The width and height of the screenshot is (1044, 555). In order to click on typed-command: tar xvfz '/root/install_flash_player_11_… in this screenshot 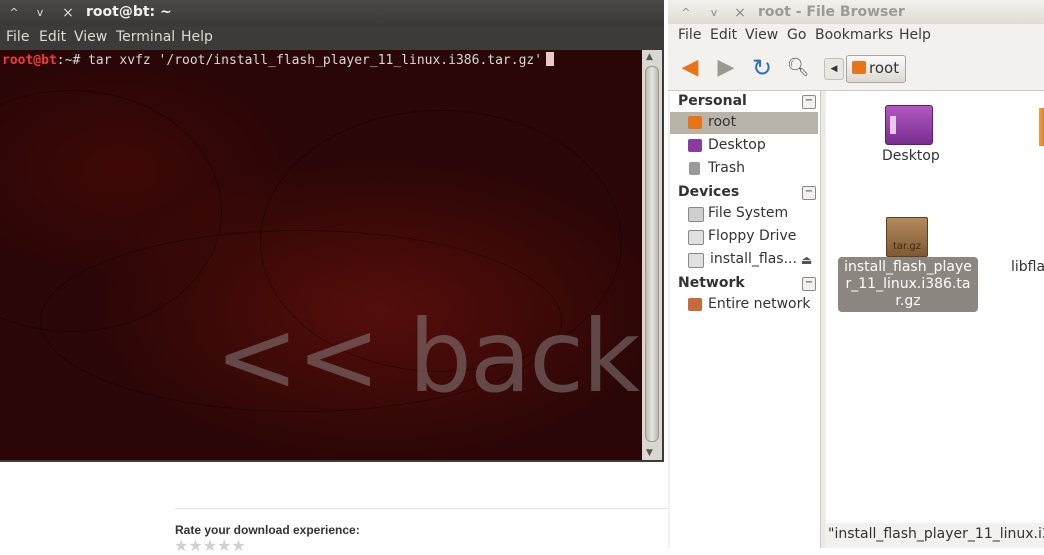, I will do `click(315, 60)`.